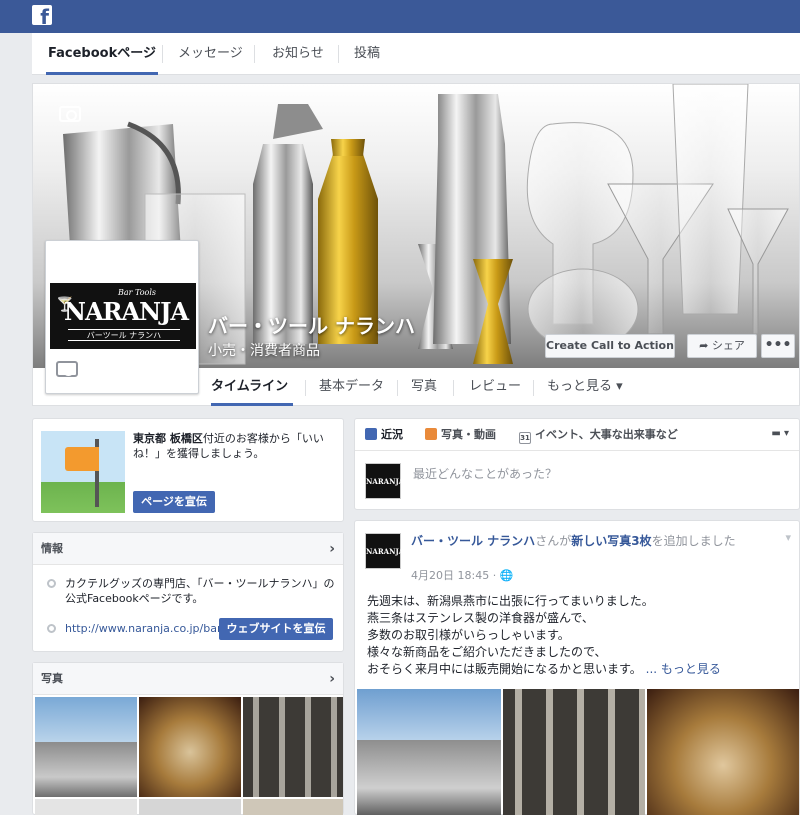 The width and height of the screenshot is (800, 815). Describe the element at coordinates (70, 114) in the screenshot. I see `cover-camera-icon` at that location.